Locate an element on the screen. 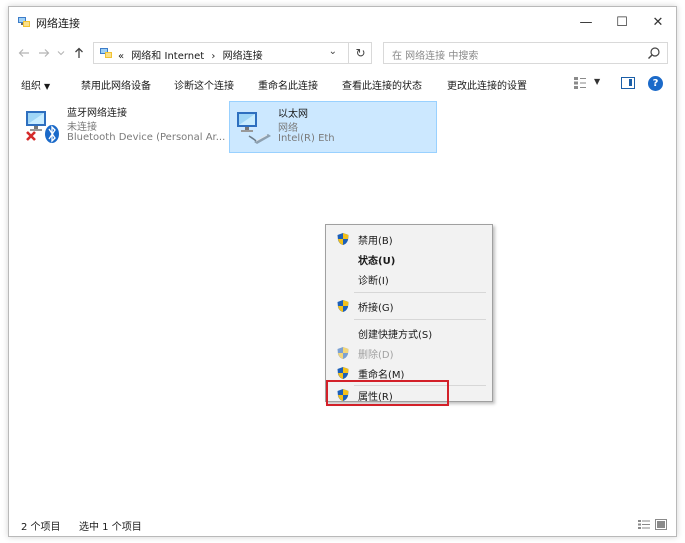  breadcrumb-network-connections: 网络连接 is located at coordinates (243, 56).